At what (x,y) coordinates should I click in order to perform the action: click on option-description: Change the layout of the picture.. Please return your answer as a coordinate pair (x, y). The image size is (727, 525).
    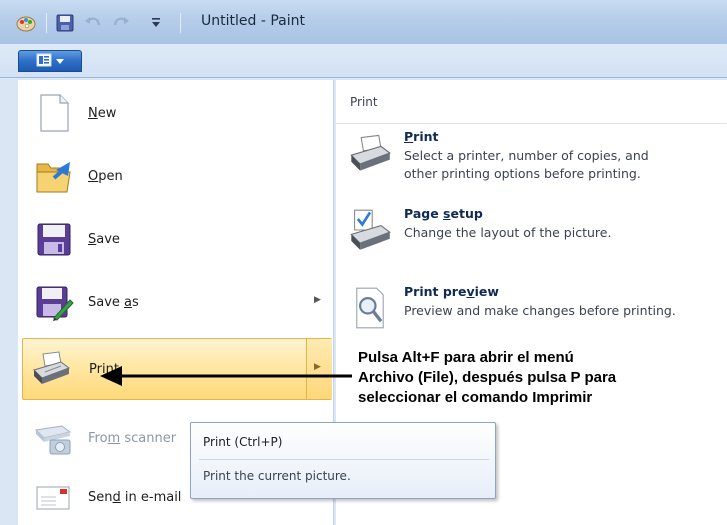
    Looking at the image, I should click on (508, 232).